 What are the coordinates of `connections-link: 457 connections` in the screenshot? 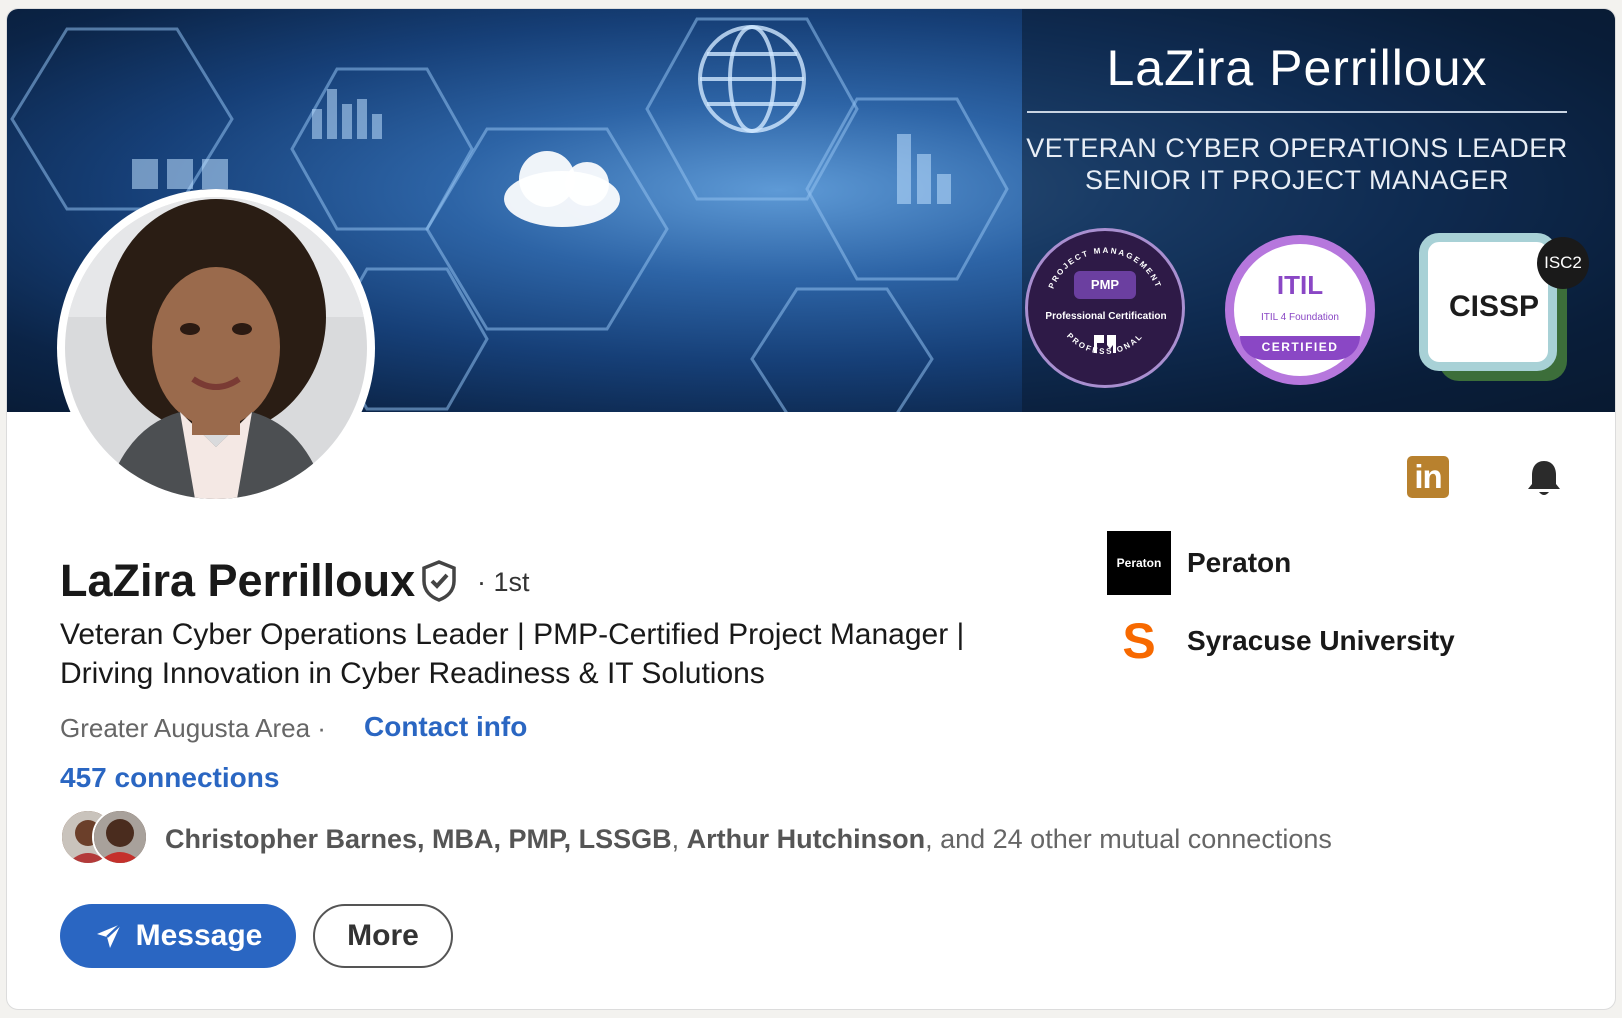 It's located at (169, 778).